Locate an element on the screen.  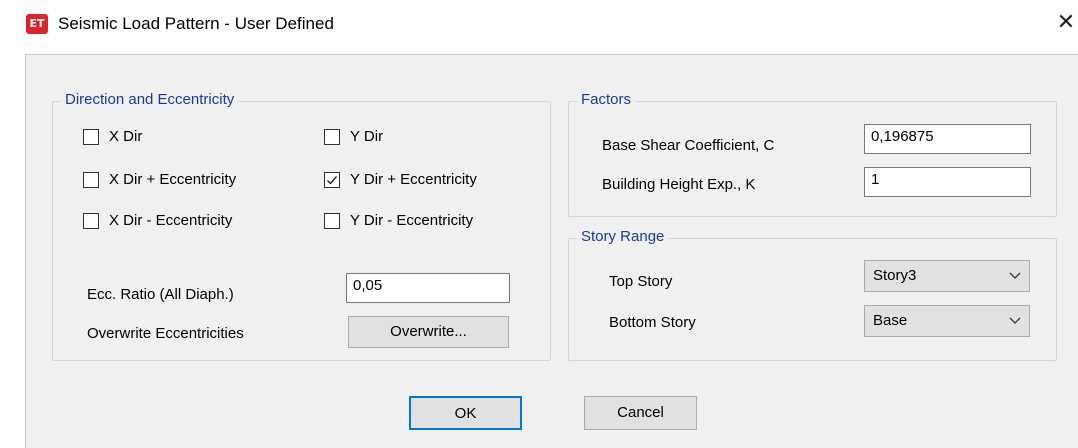
checkbox-y-dir-plus-ecc: Y Dir + Eccentricity is located at coordinates (400, 179).